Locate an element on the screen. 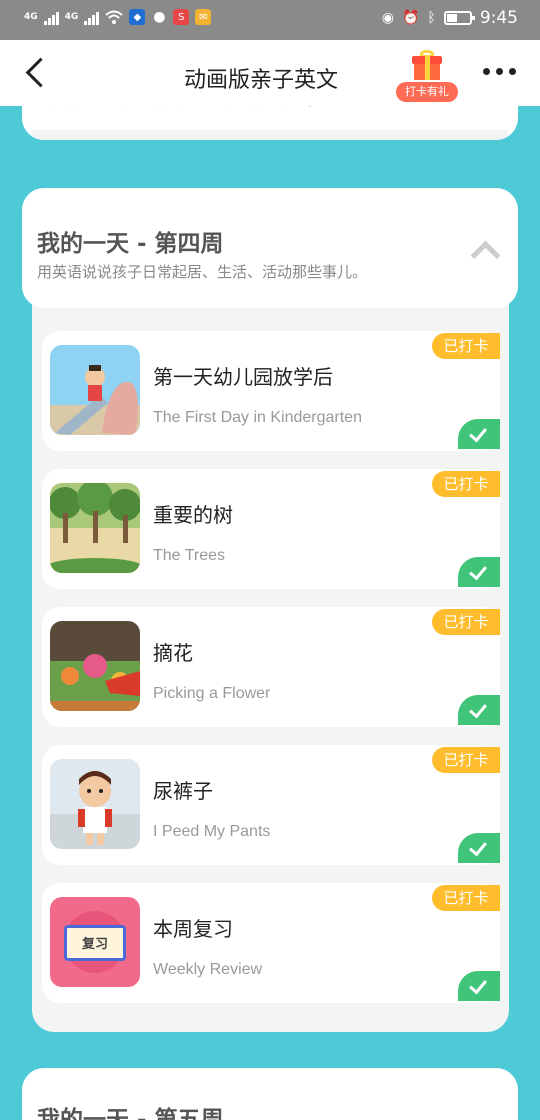 Image resolution: width=540 pixels, height=1120 pixels. eye-icon: ◉ is located at coordinates (387, 18).